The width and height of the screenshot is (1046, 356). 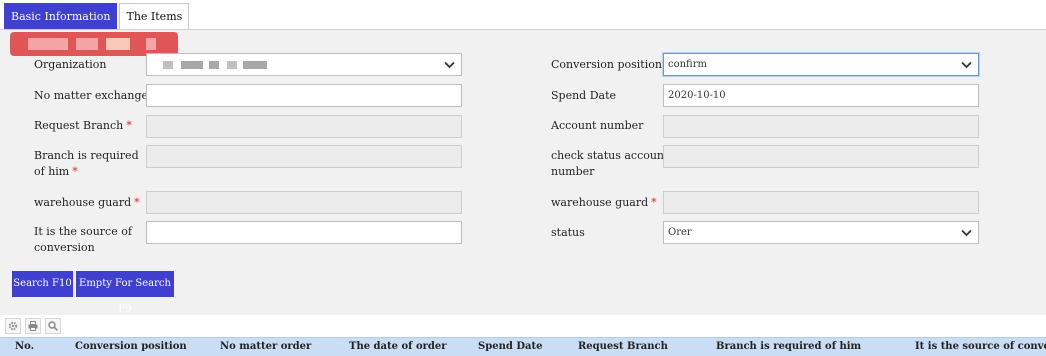 I want to click on conversion-position-label: Conversion position, so click(x=606, y=64).